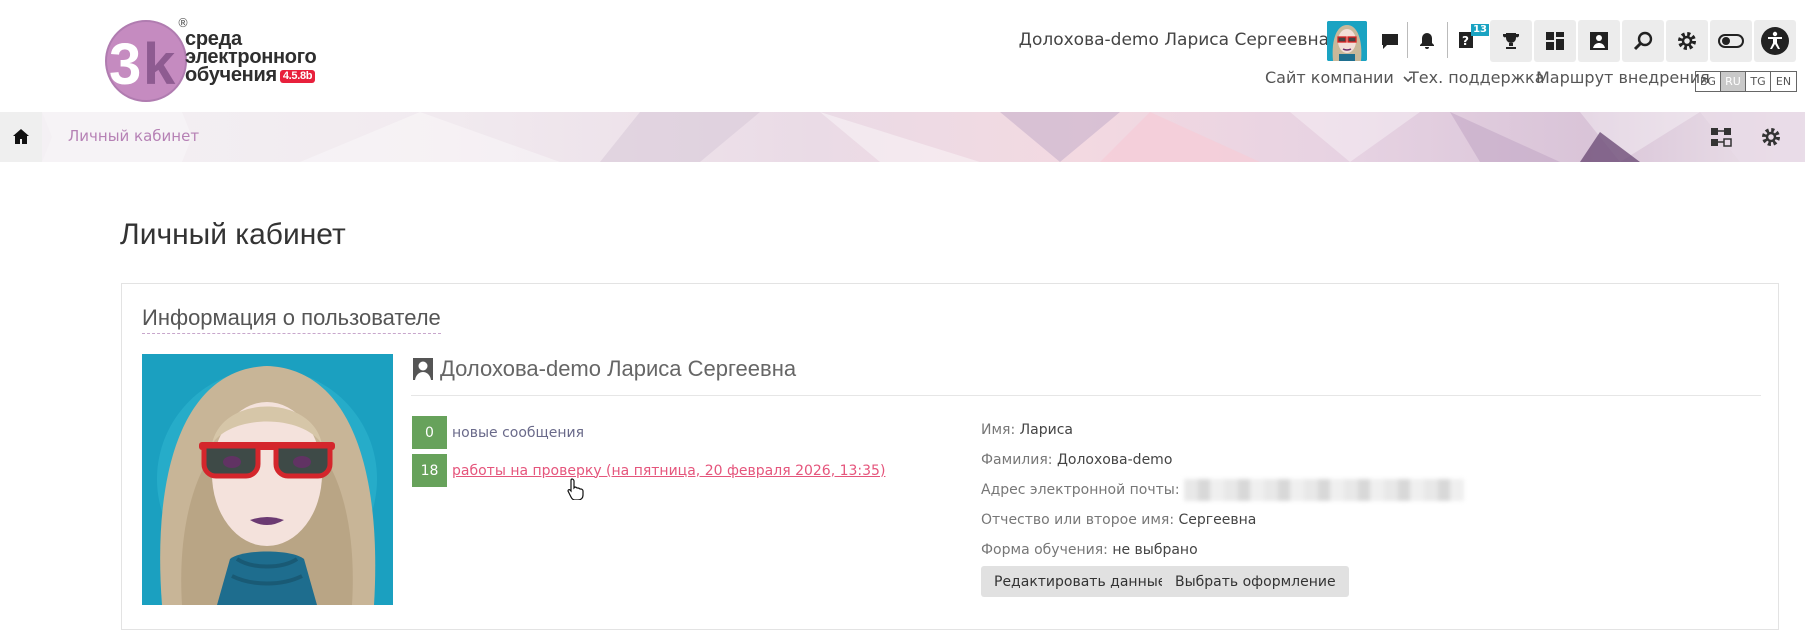  I want to click on search-button, so click(1643, 41).